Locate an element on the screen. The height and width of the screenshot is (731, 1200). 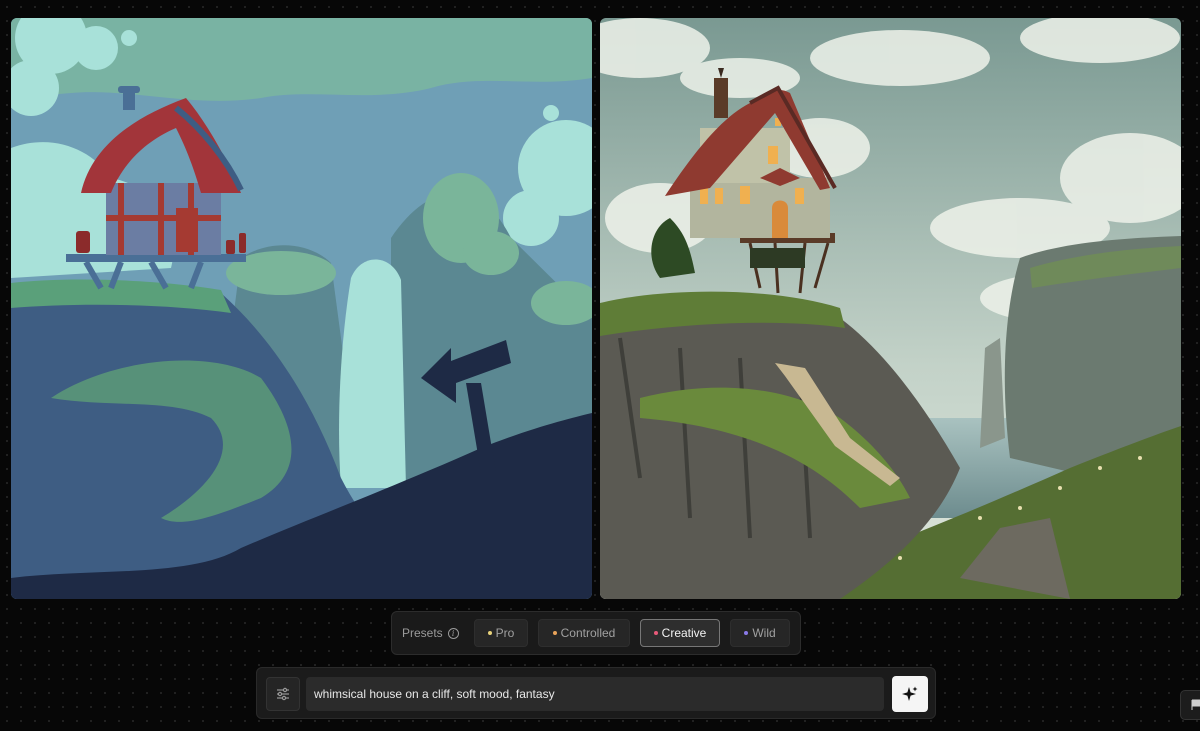
side-tab is located at coordinates (1190, 705).